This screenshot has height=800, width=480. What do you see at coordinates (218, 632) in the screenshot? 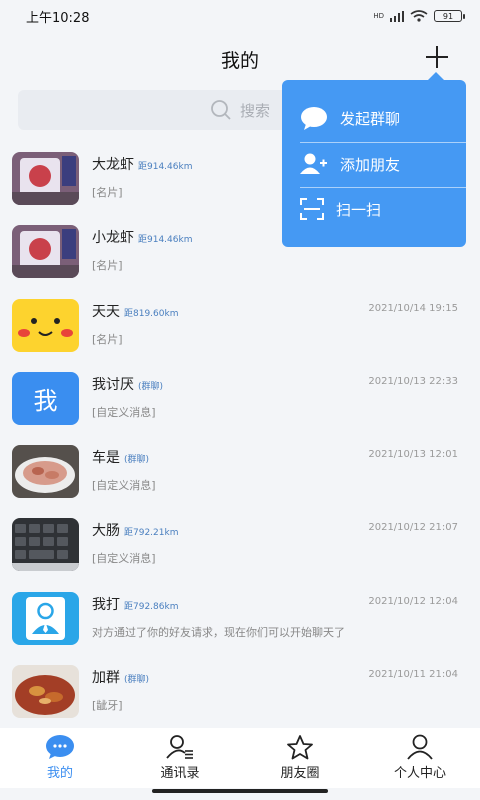
I see `chat-message: 对方通过了你的好友请求，现在你们可以开始聊天了` at bounding box center [218, 632].